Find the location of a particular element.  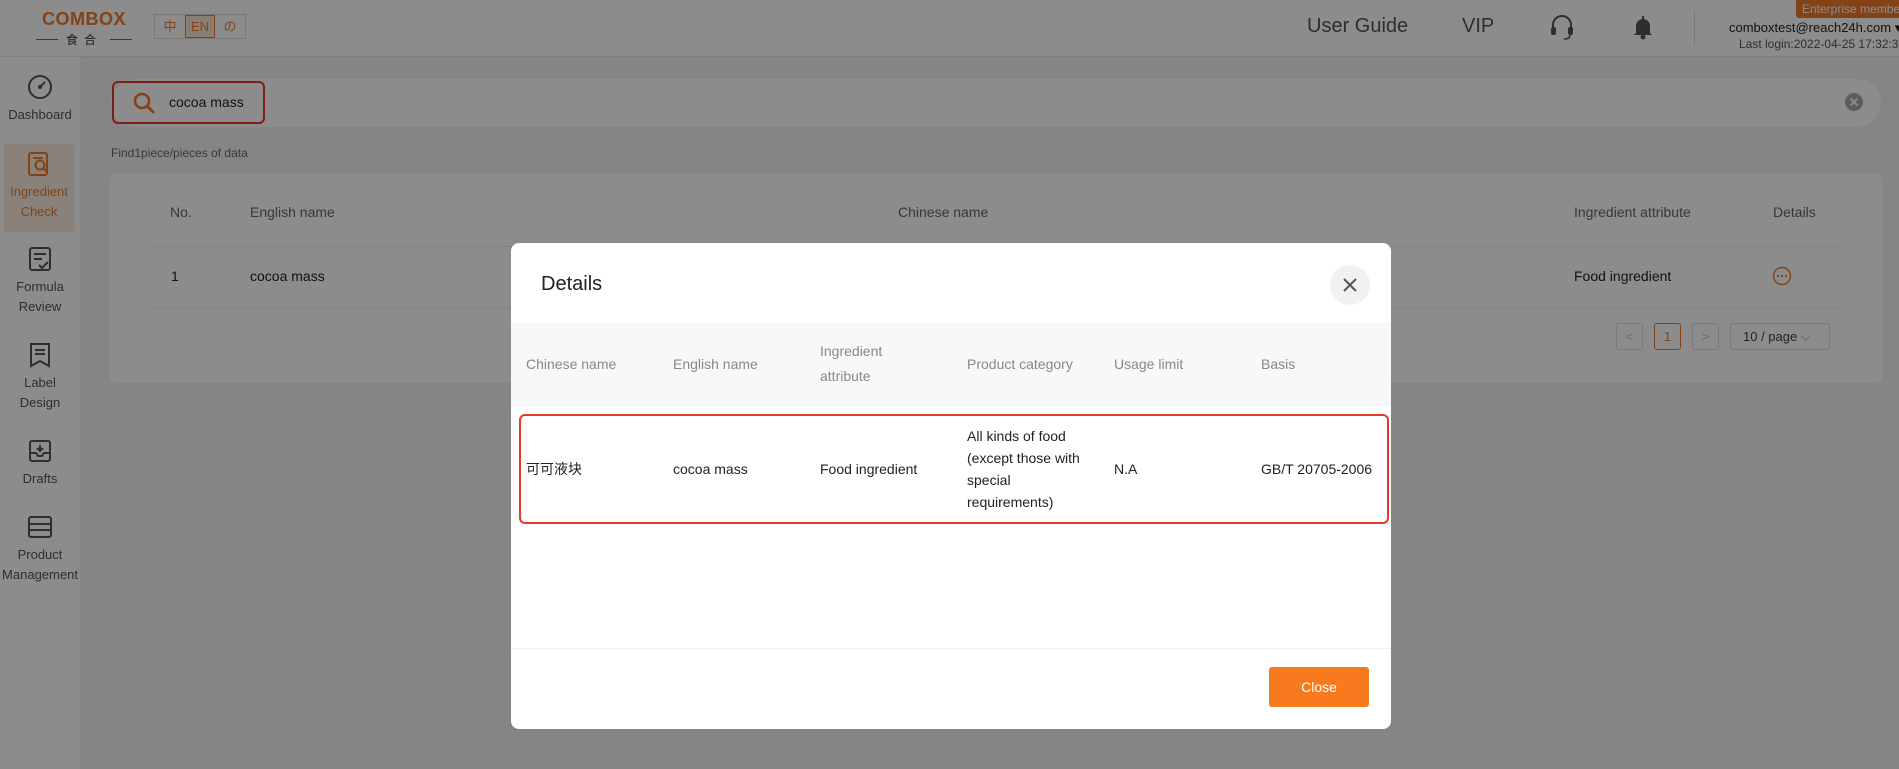

close-button: Close is located at coordinates (1319, 687).